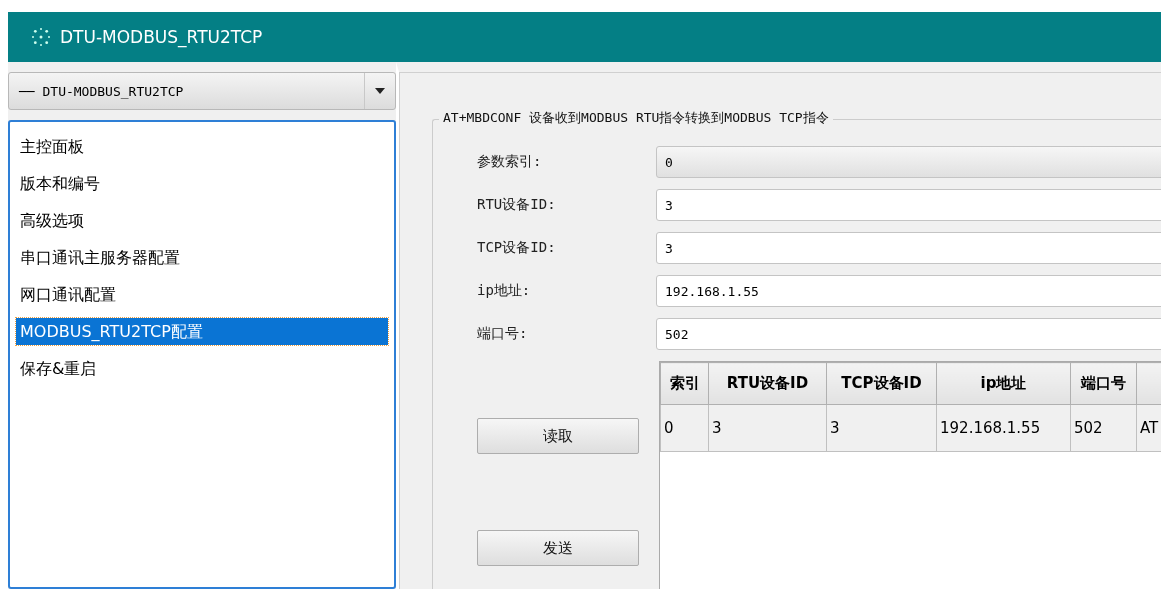  Describe the element at coordinates (41, 37) in the screenshot. I see `app-logo-icon` at that location.